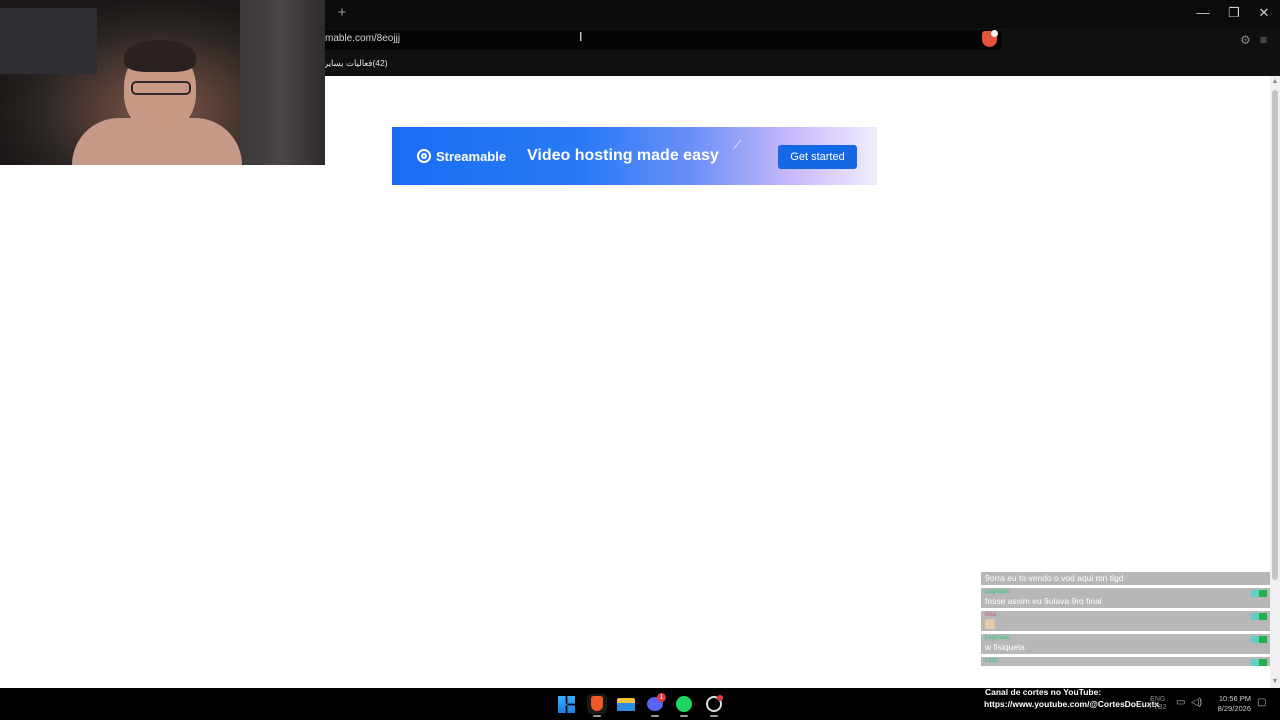 The image size is (1280, 720). What do you see at coordinates (992, 661) in the screenshot?
I see `chat-username: lofeh` at bounding box center [992, 661].